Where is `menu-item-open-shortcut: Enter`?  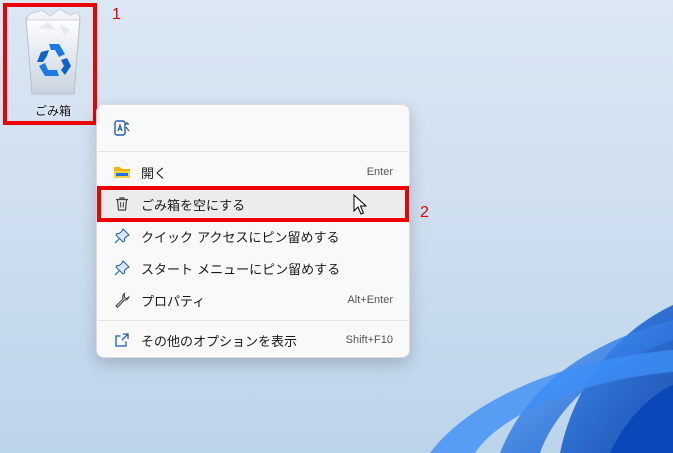
menu-item-open-shortcut: Enter is located at coordinates (379, 172).